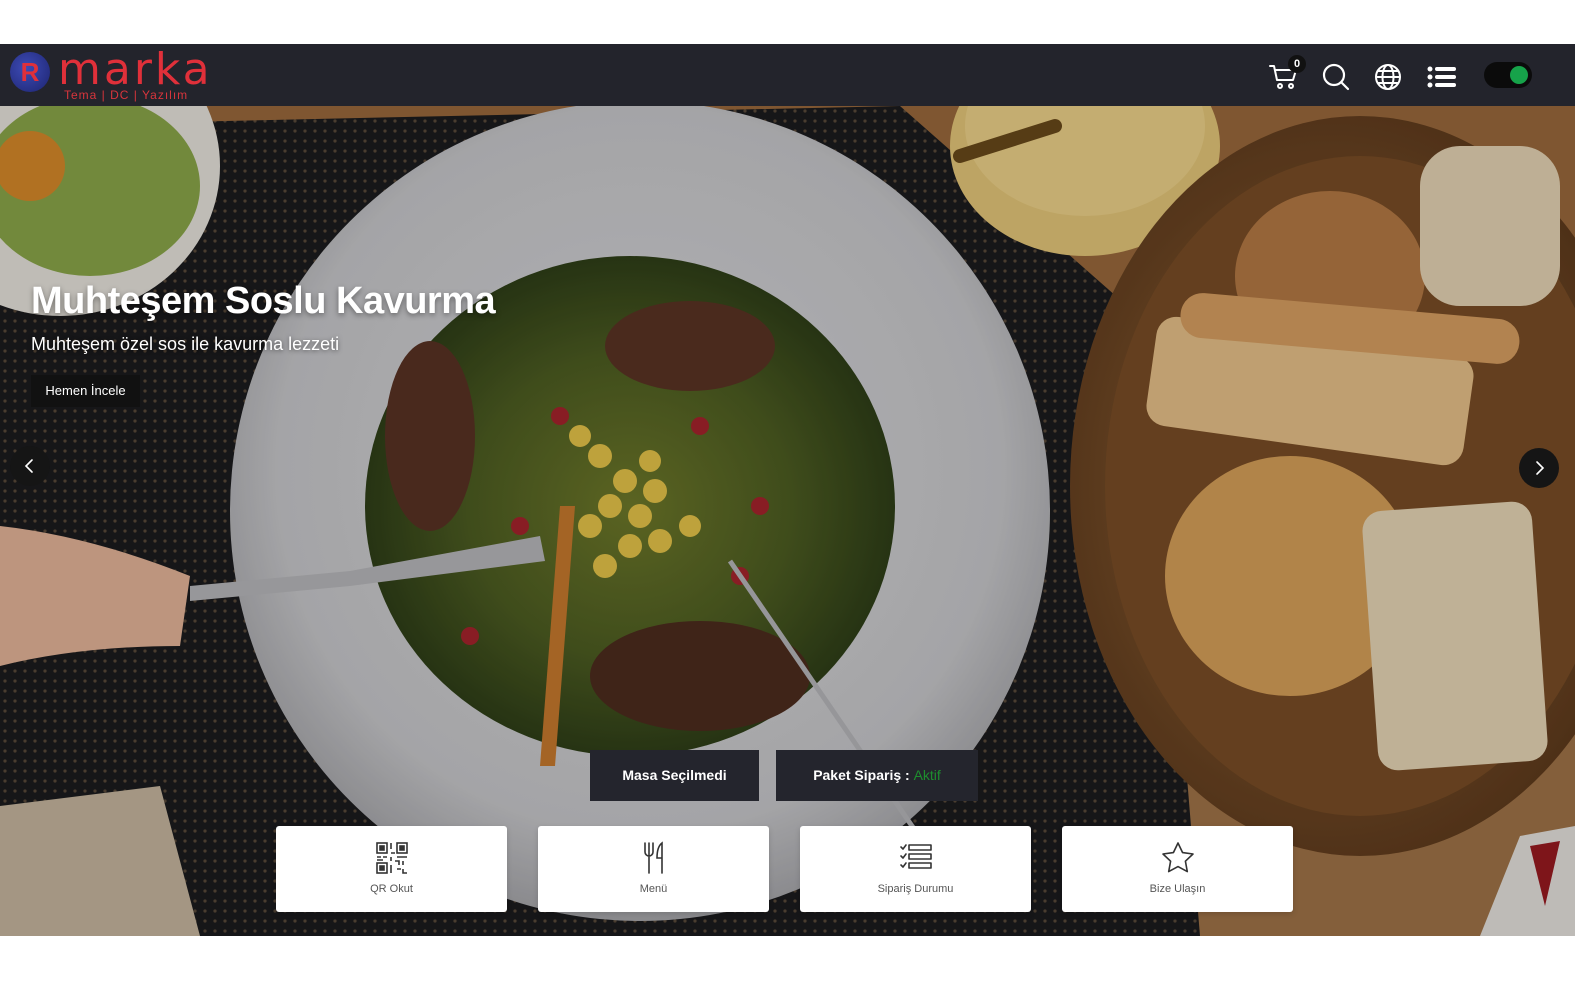 The width and height of the screenshot is (1575, 984). I want to click on list-icon, so click(1441, 77).